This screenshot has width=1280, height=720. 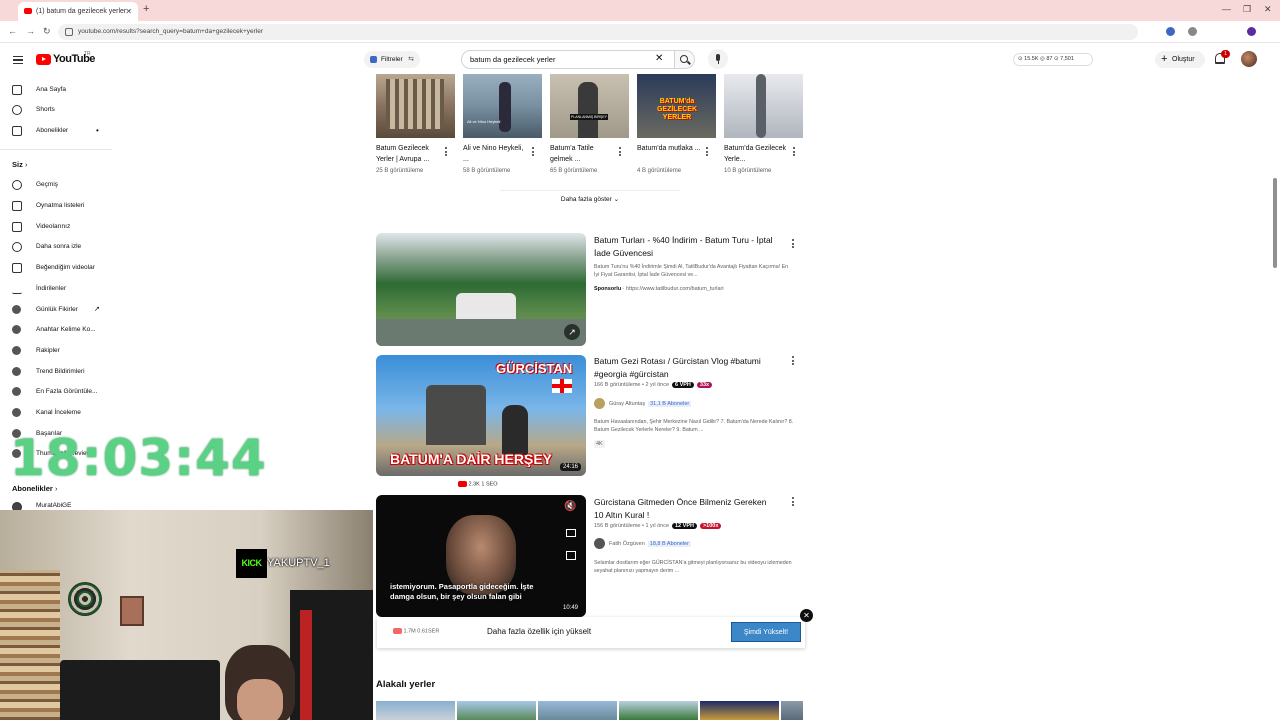 What do you see at coordinates (60, 227) in the screenshot?
I see `sidebar-item-your-videos: Videolarınız` at bounding box center [60, 227].